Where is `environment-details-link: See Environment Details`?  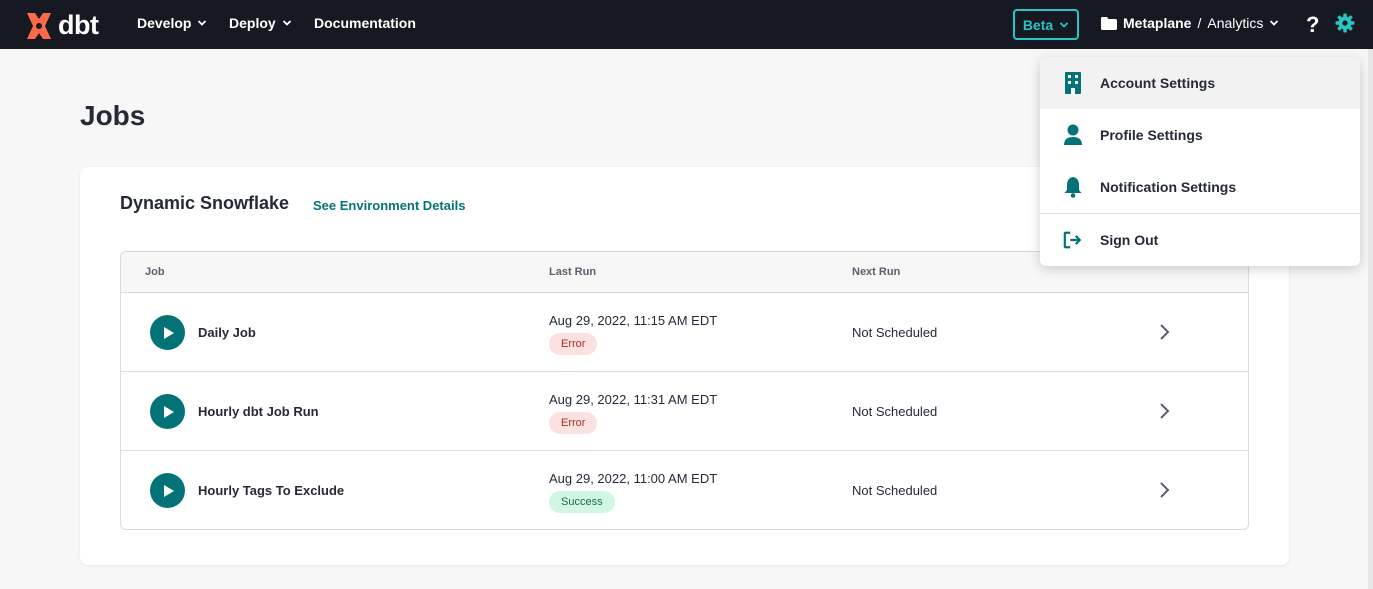 environment-details-link: See Environment Details is located at coordinates (389, 205).